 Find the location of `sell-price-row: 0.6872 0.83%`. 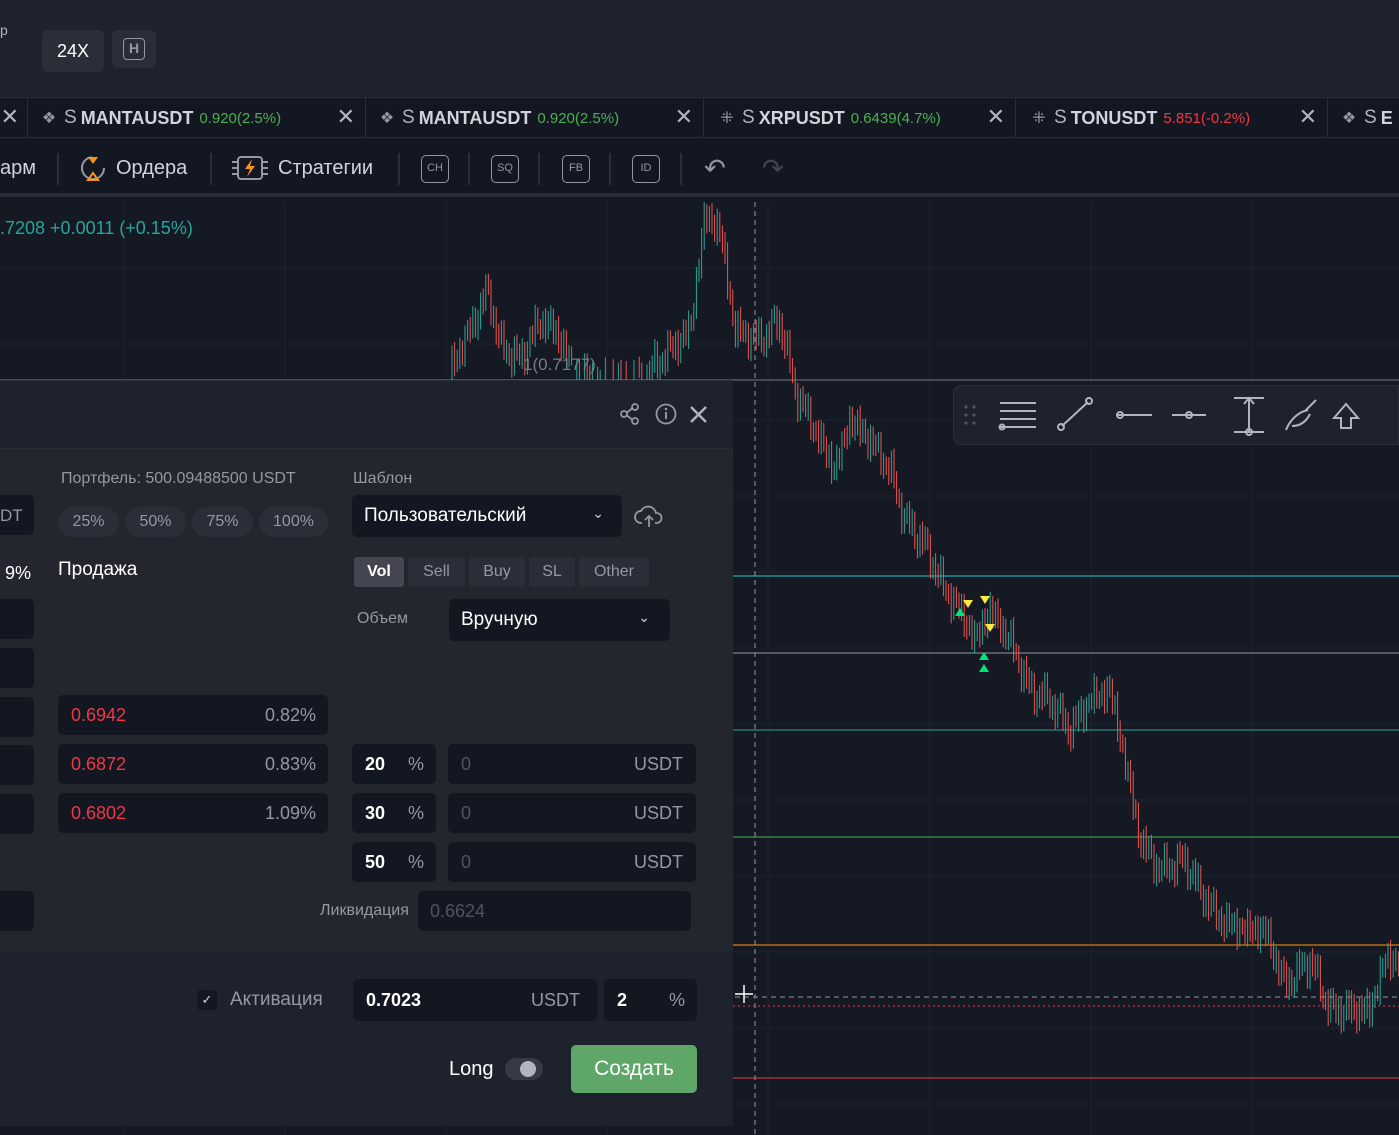

sell-price-row: 0.6872 0.83% is located at coordinates (193, 764).